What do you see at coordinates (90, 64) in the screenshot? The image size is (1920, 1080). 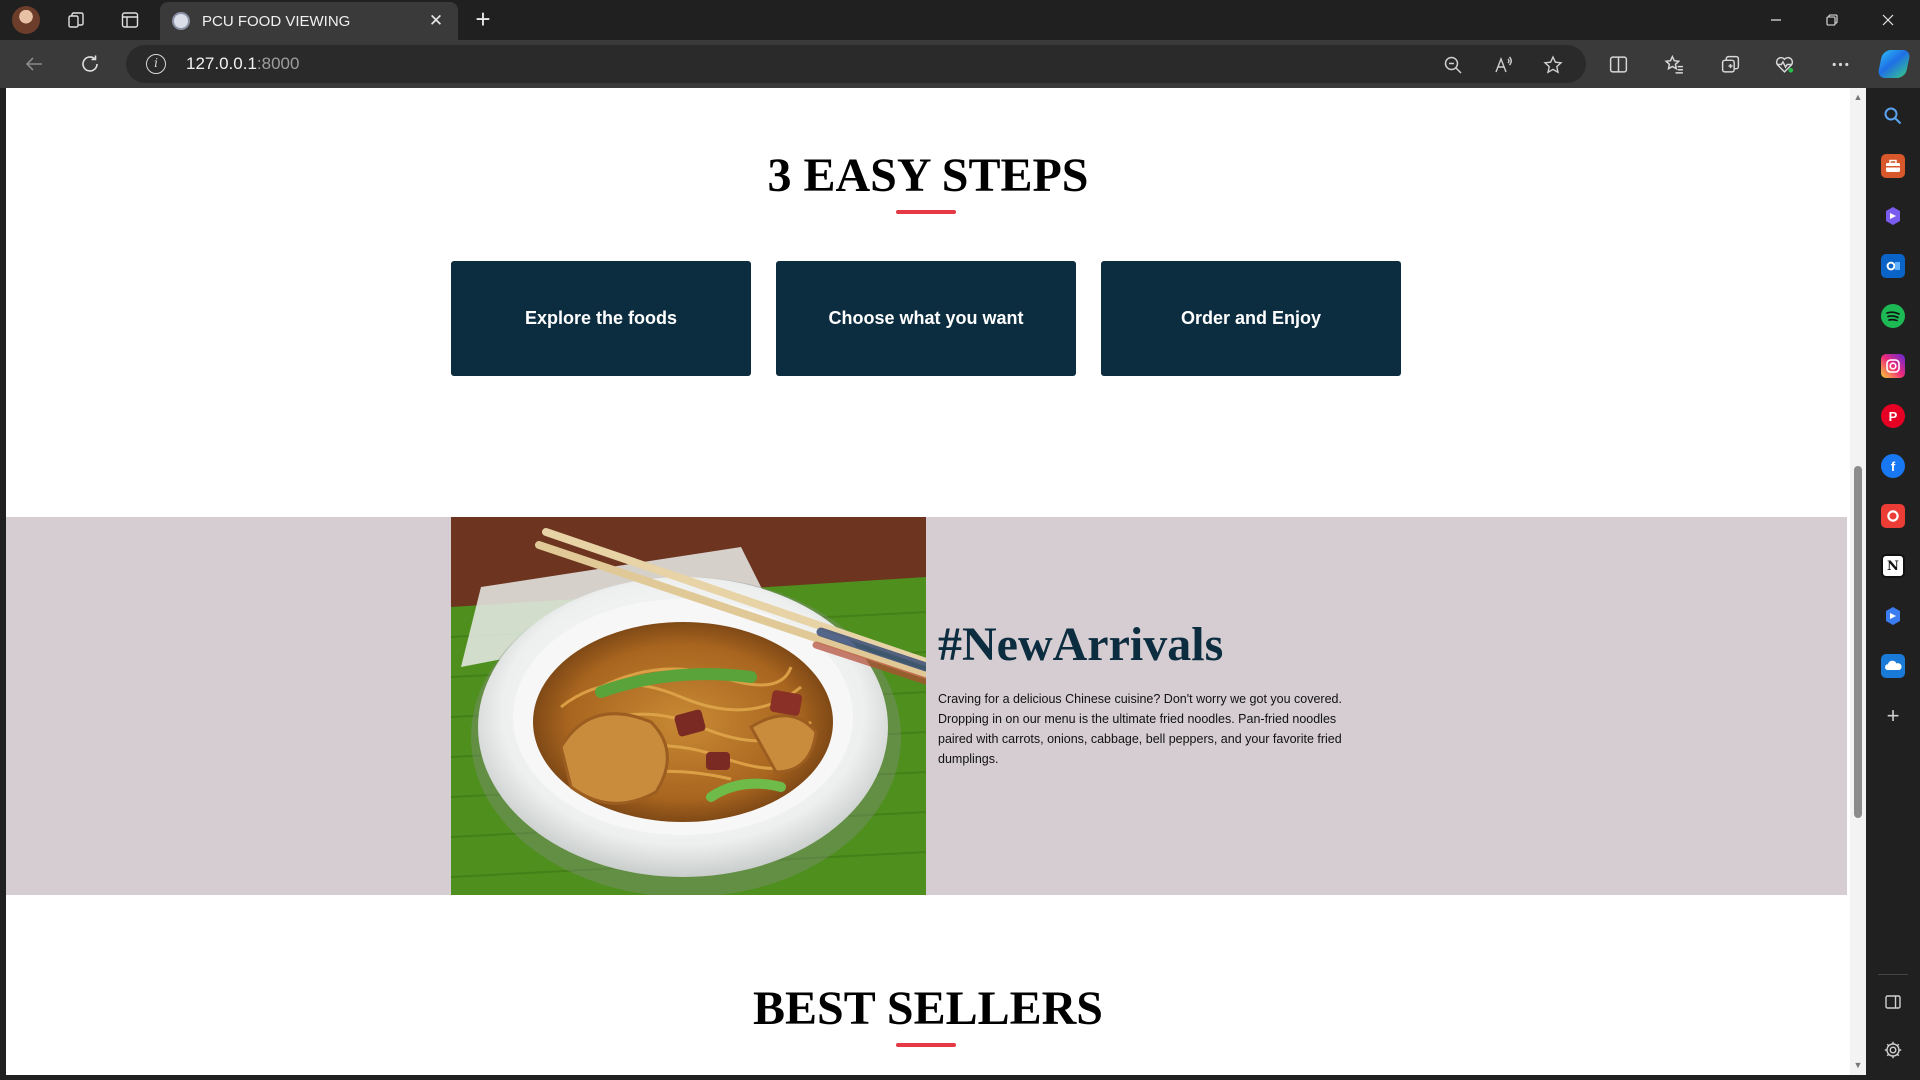 I see `refresh-icon` at bounding box center [90, 64].